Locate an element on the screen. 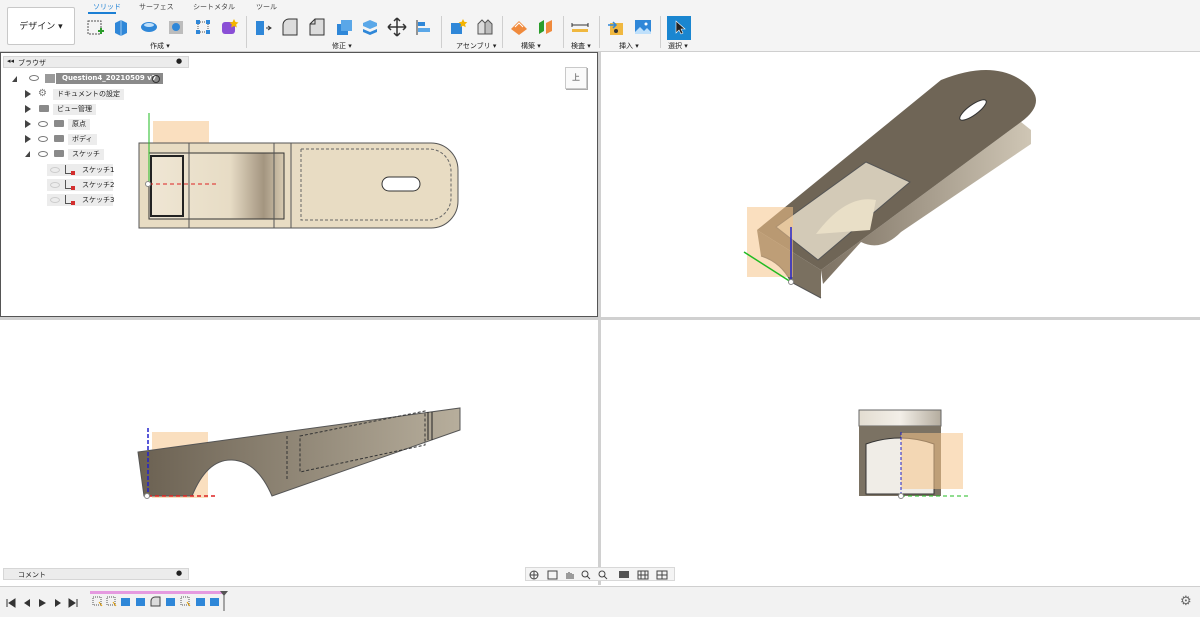 The height and width of the screenshot is (617, 1200). fillet-feature-icon is located at coordinates (155, 601).